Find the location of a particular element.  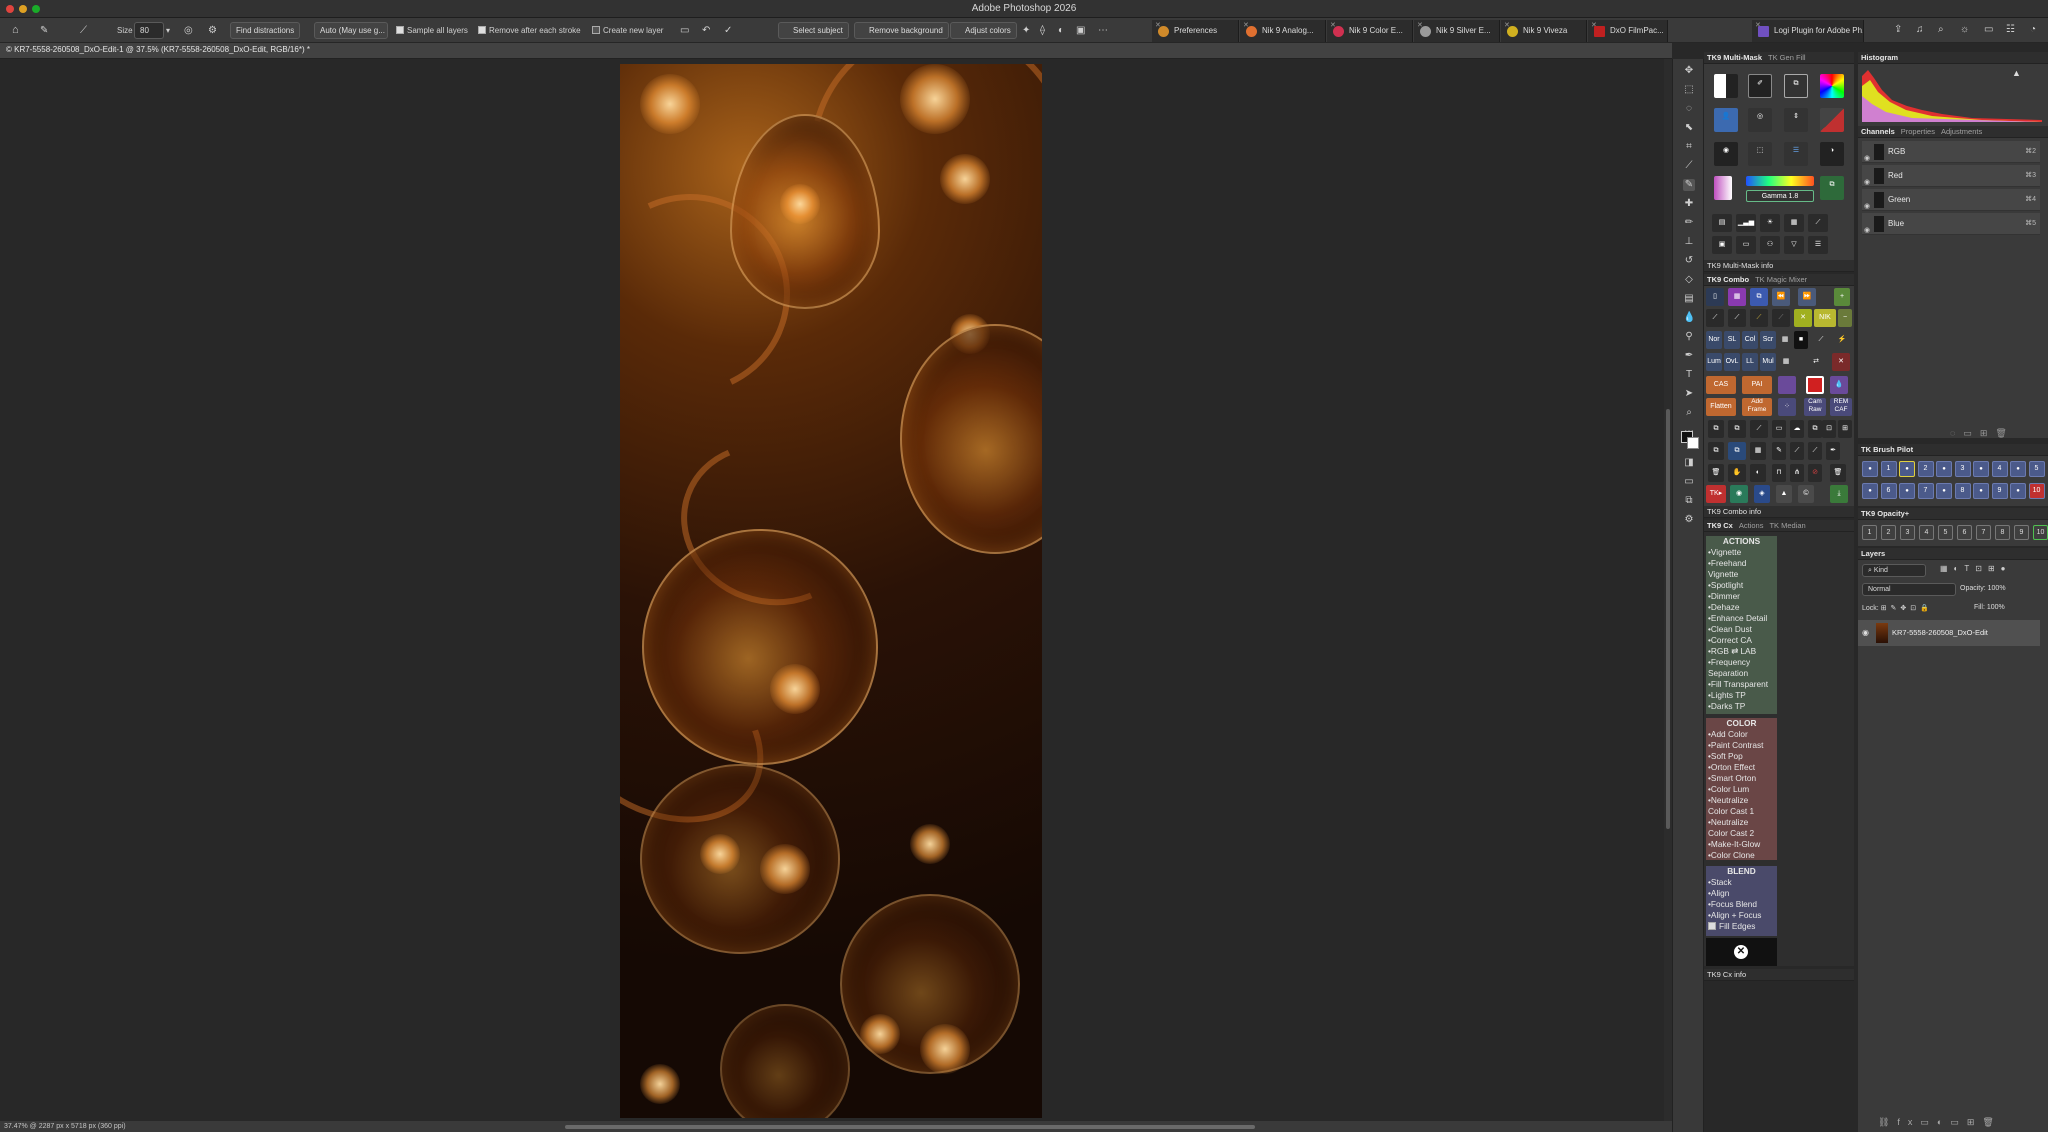

fill-edges-checkbox: Fill Edges is located at coordinates (1741, 926).